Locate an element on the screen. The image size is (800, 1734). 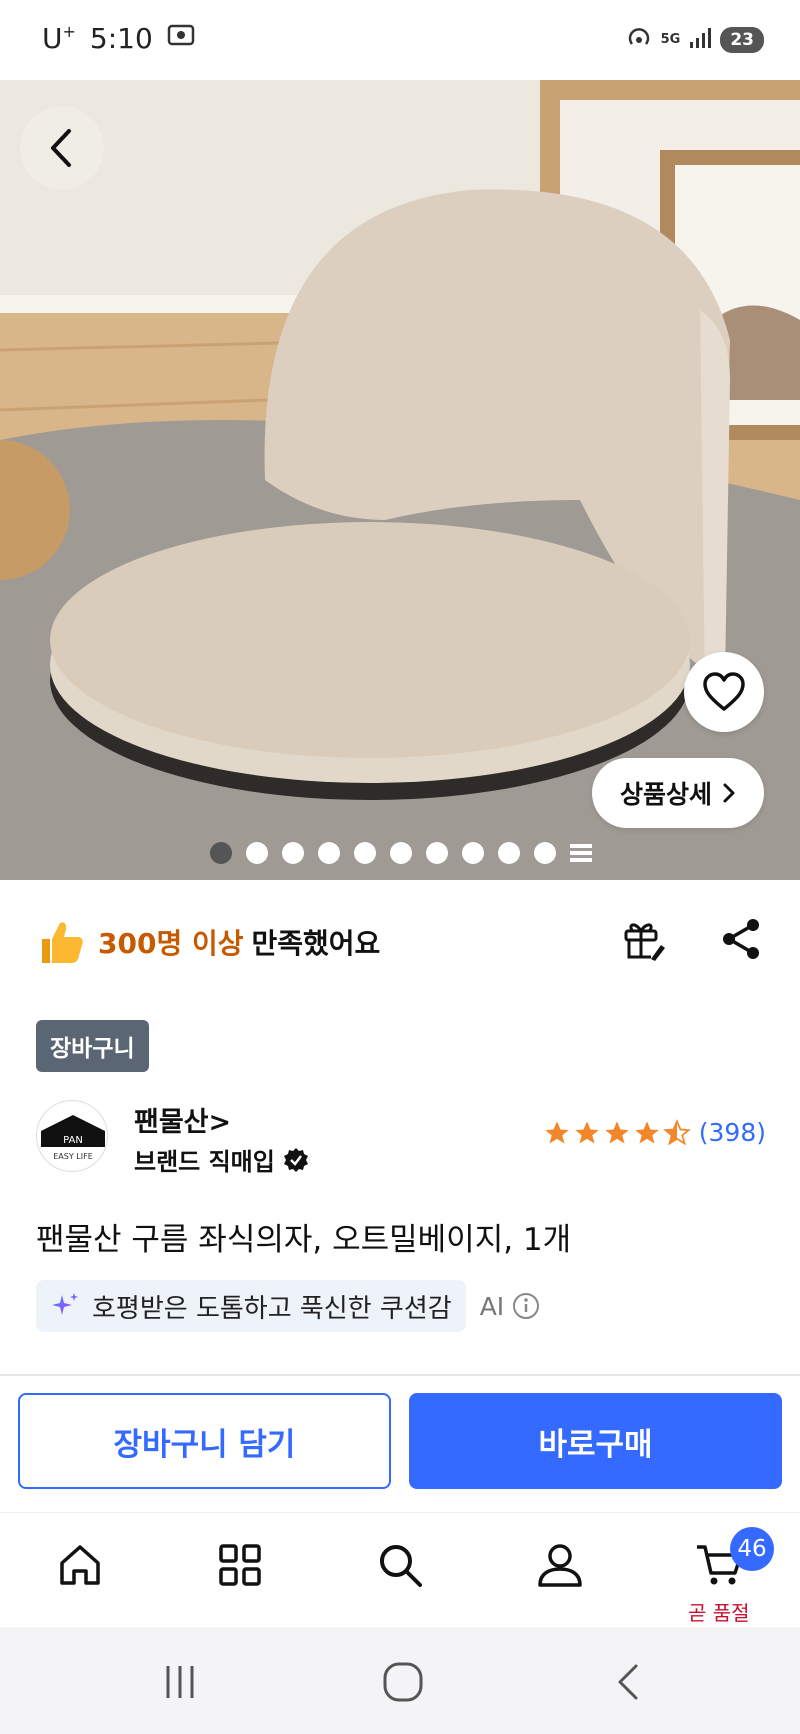
share-button is located at coordinates (741, 939).